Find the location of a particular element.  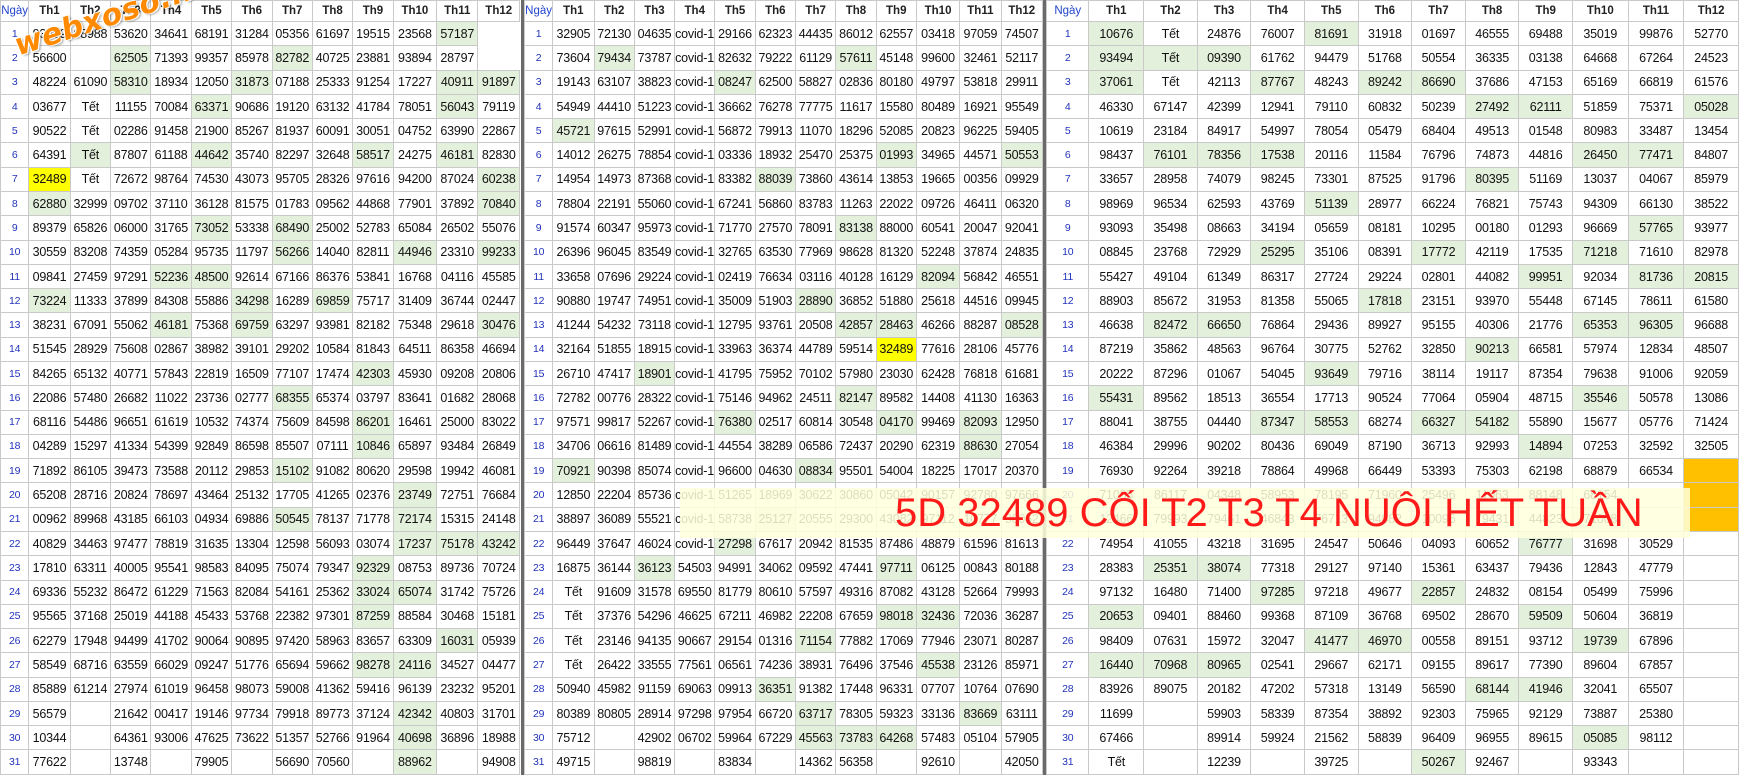

result-cell: 26682 is located at coordinates (131, 398).